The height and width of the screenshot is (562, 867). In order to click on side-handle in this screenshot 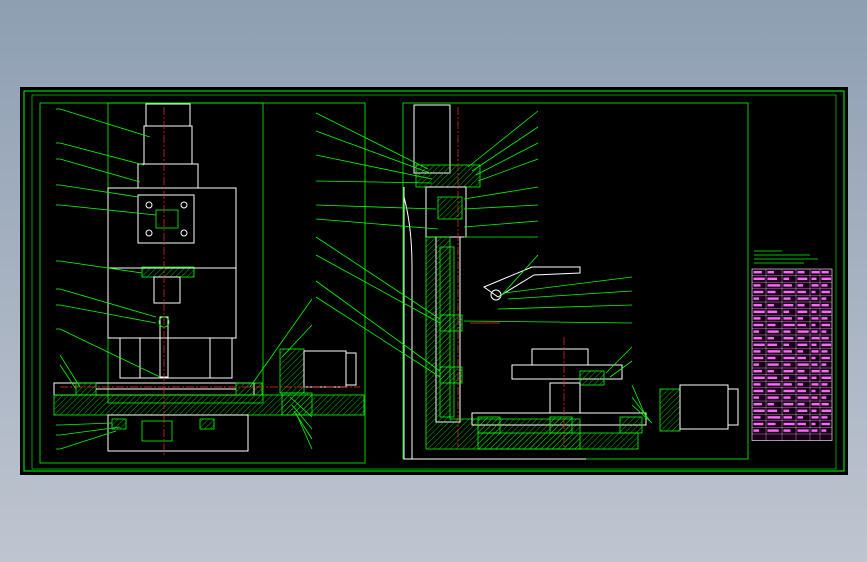, I will do `click(531, 282)`.